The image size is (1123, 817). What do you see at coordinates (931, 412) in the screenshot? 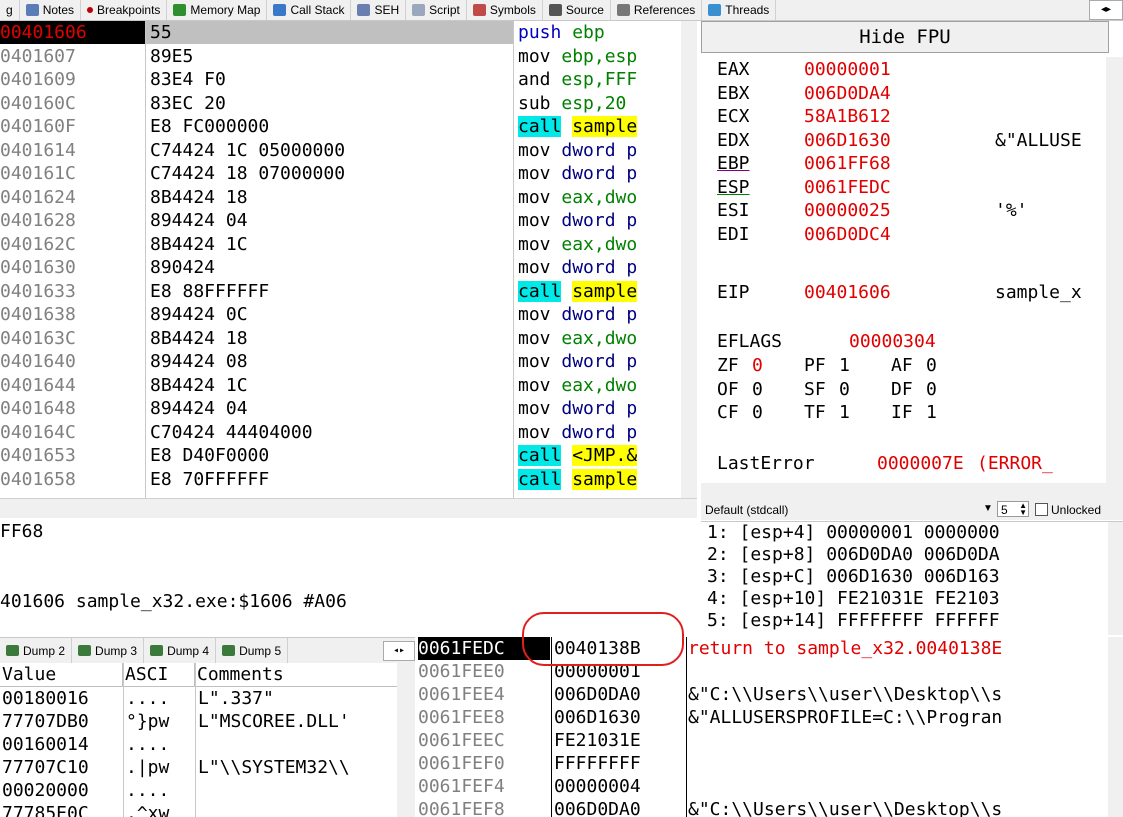
I see `flag-value-if: 1` at bounding box center [931, 412].